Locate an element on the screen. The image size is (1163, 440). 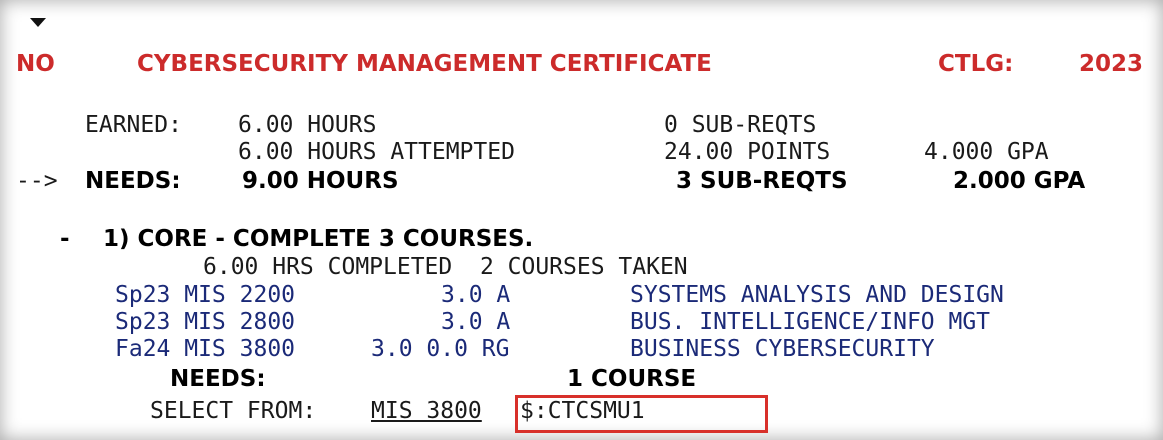
select-course-link: MIS 3800 is located at coordinates (426, 411).